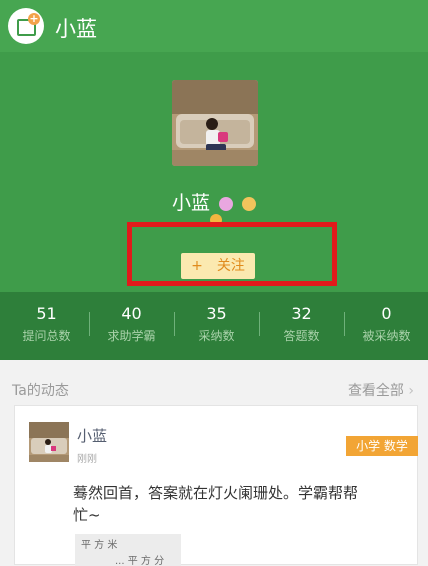  Describe the element at coordinates (87, 459) in the screenshot. I see `post-time: 刚刚` at that location.